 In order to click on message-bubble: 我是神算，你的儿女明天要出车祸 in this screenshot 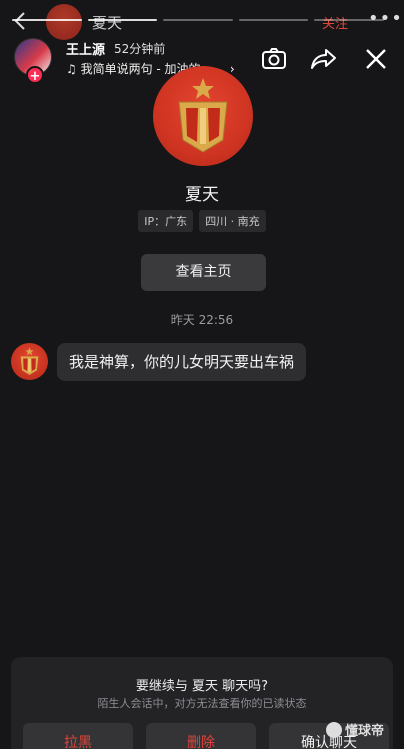, I will do `click(182, 362)`.